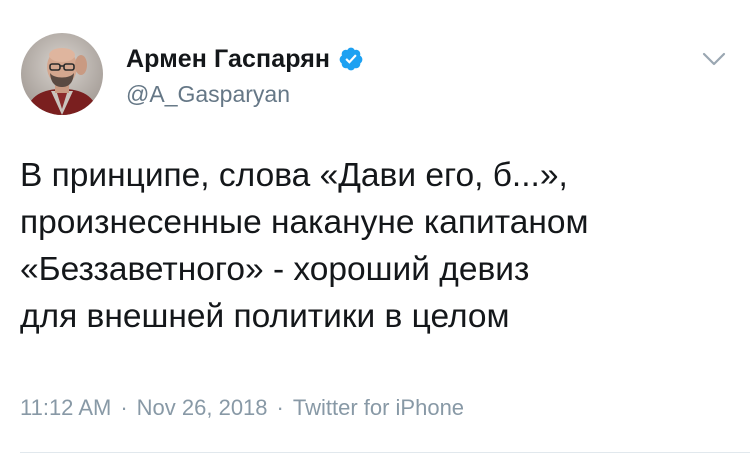 The width and height of the screenshot is (750, 457). Describe the element at coordinates (65, 407) in the screenshot. I see `tweet-time: 11:12 AM` at that location.